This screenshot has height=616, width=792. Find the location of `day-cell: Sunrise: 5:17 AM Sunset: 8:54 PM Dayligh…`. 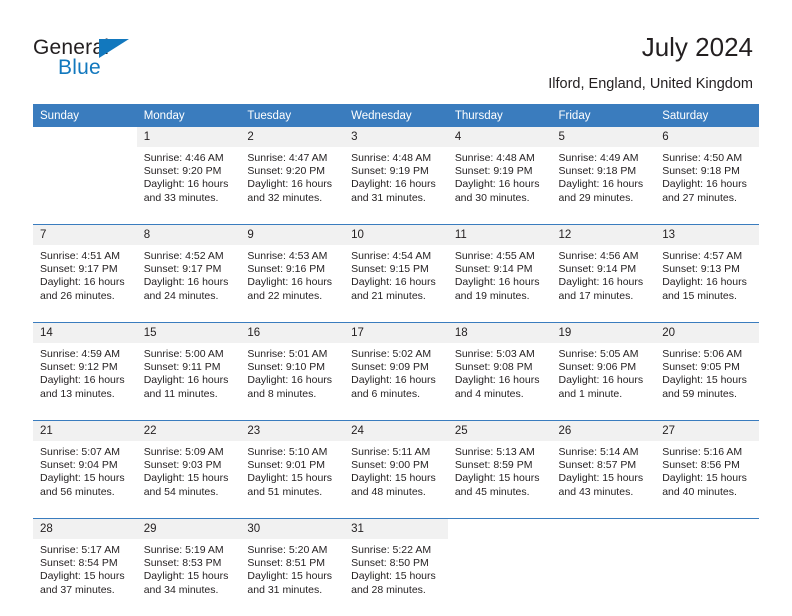

day-cell: Sunrise: 5:17 AM Sunset: 8:54 PM Dayligh… is located at coordinates (85, 577).